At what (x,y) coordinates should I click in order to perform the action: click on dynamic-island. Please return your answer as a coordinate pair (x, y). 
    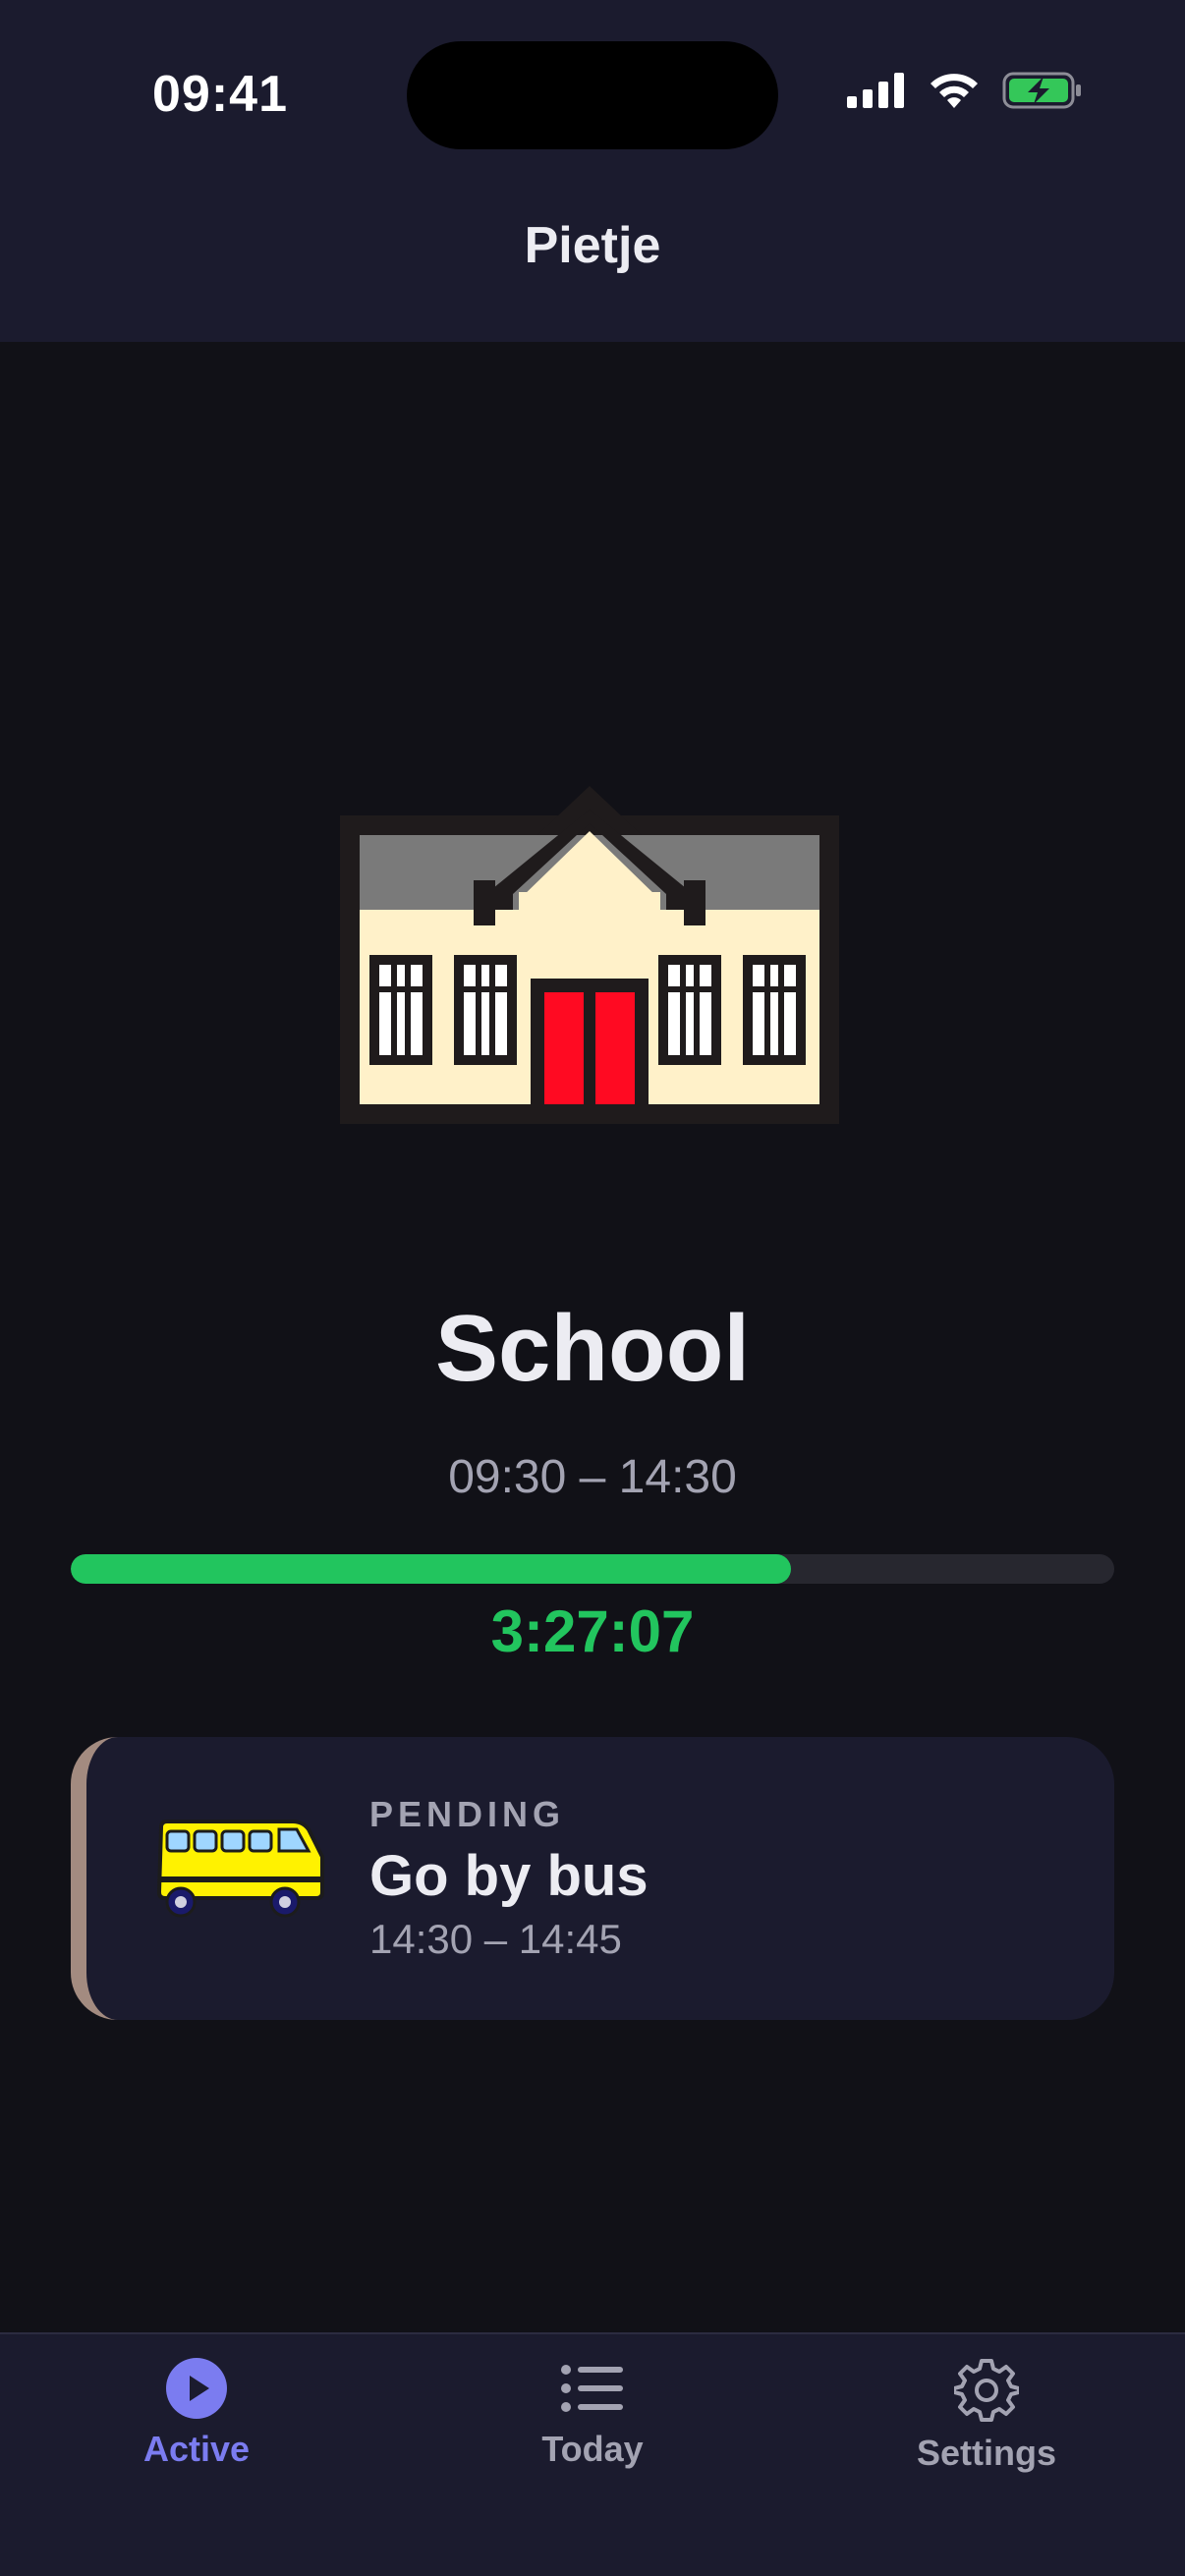
    Looking at the image, I should click on (592, 95).